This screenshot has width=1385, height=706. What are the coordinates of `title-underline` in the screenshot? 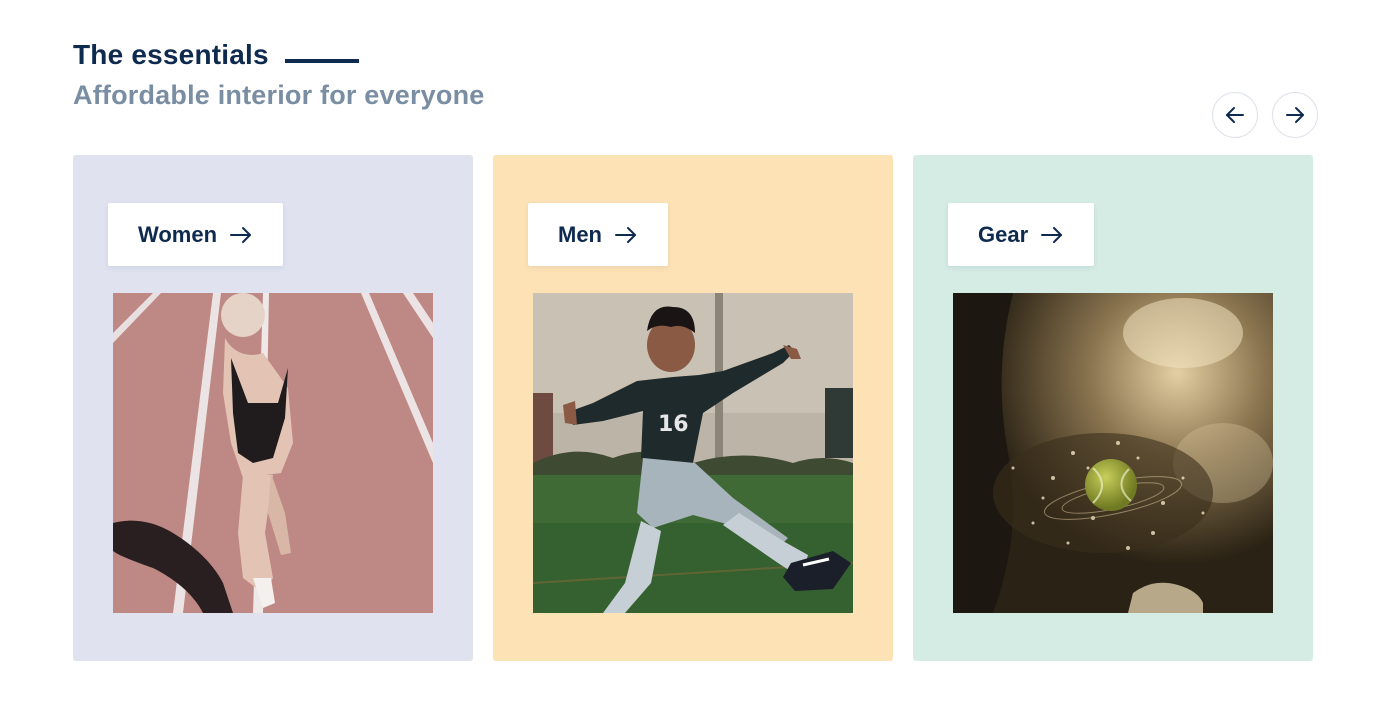 It's located at (321, 61).